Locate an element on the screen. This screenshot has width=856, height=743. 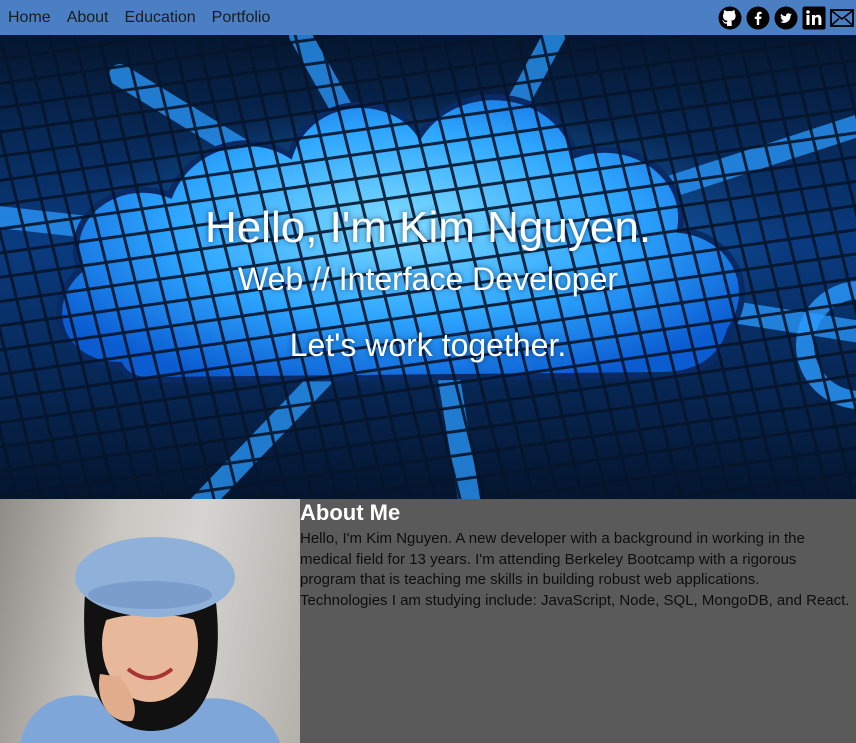
nav-about-link: About is located at coordinates (88, 17).